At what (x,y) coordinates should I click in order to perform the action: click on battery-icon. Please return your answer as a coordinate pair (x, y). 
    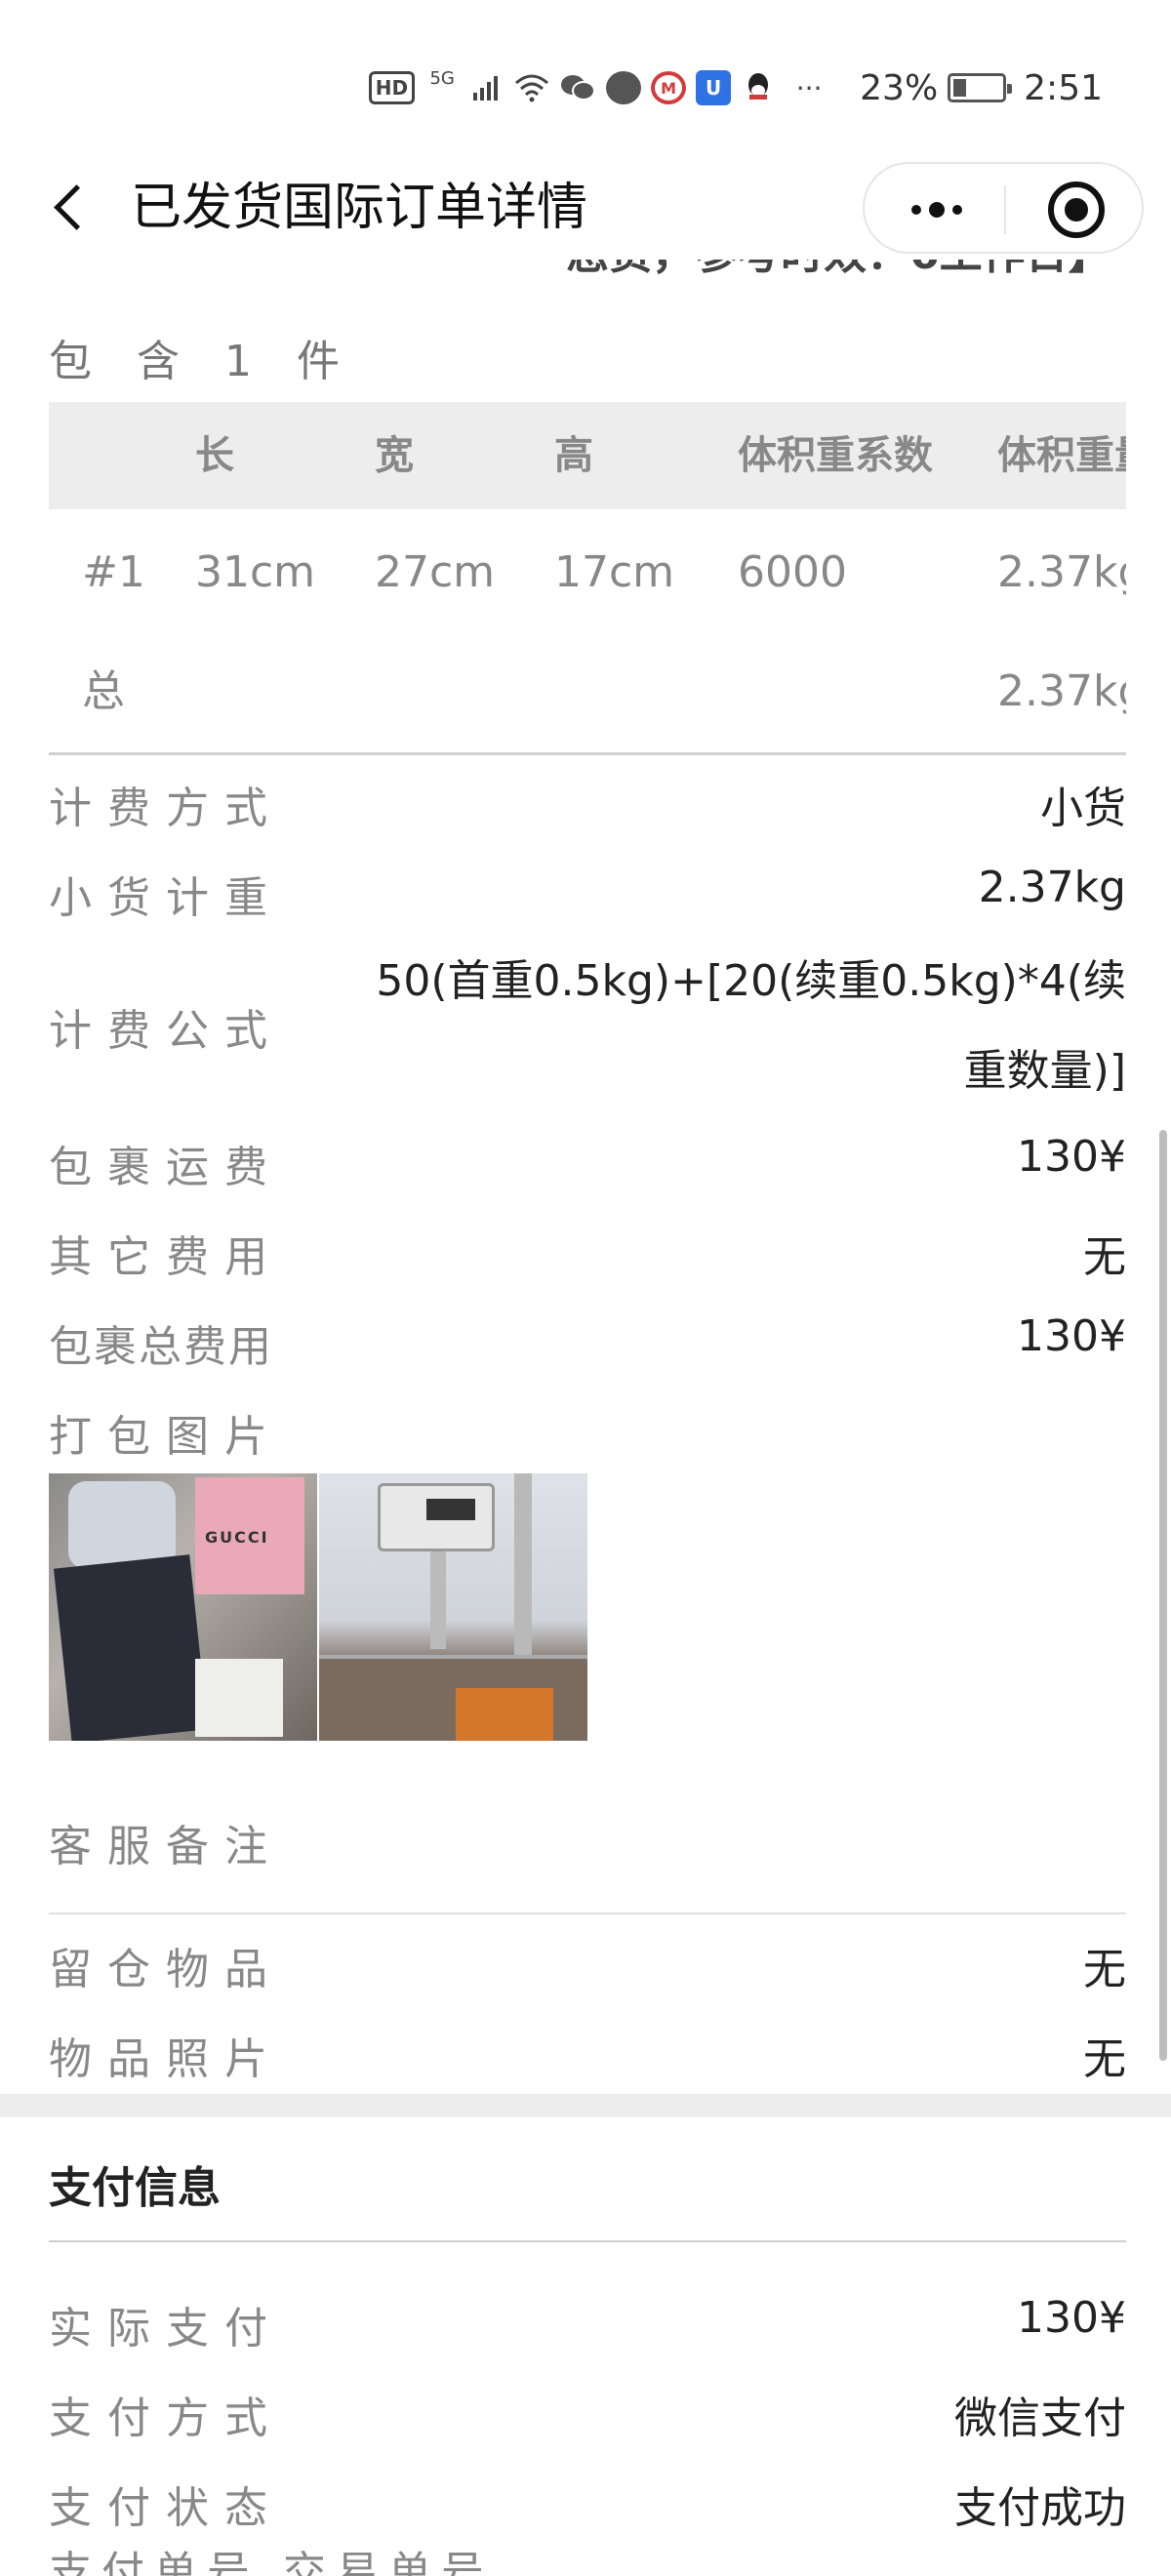
    Looking at the image, I should click on (980, 87).